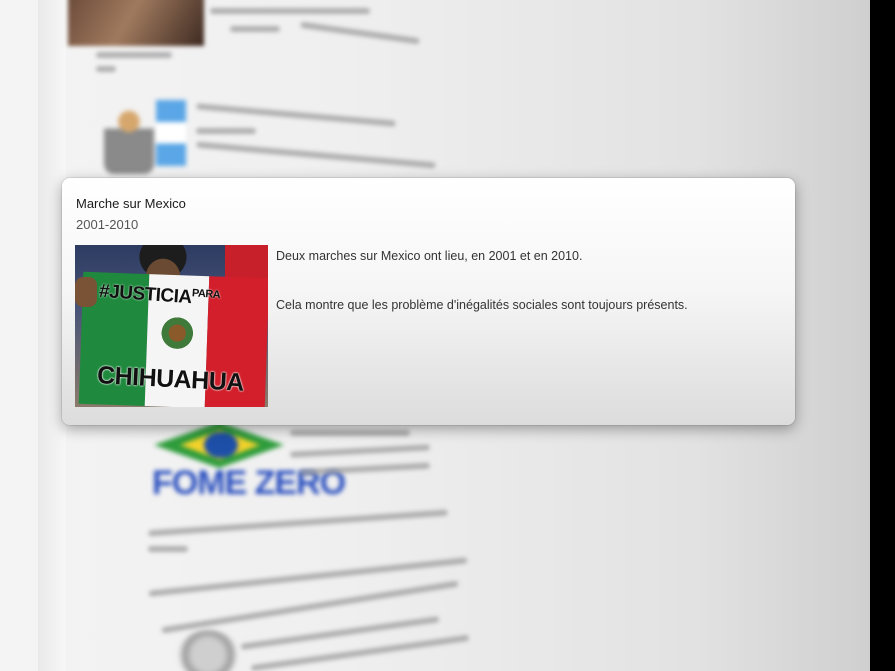 The width and height of the screenshot is (895, 671). Describe the element at coordinates (171, 326) in the screenshot. I see `event-photo: #JUSTICIAPARA CHIHUAHUA` at that location.